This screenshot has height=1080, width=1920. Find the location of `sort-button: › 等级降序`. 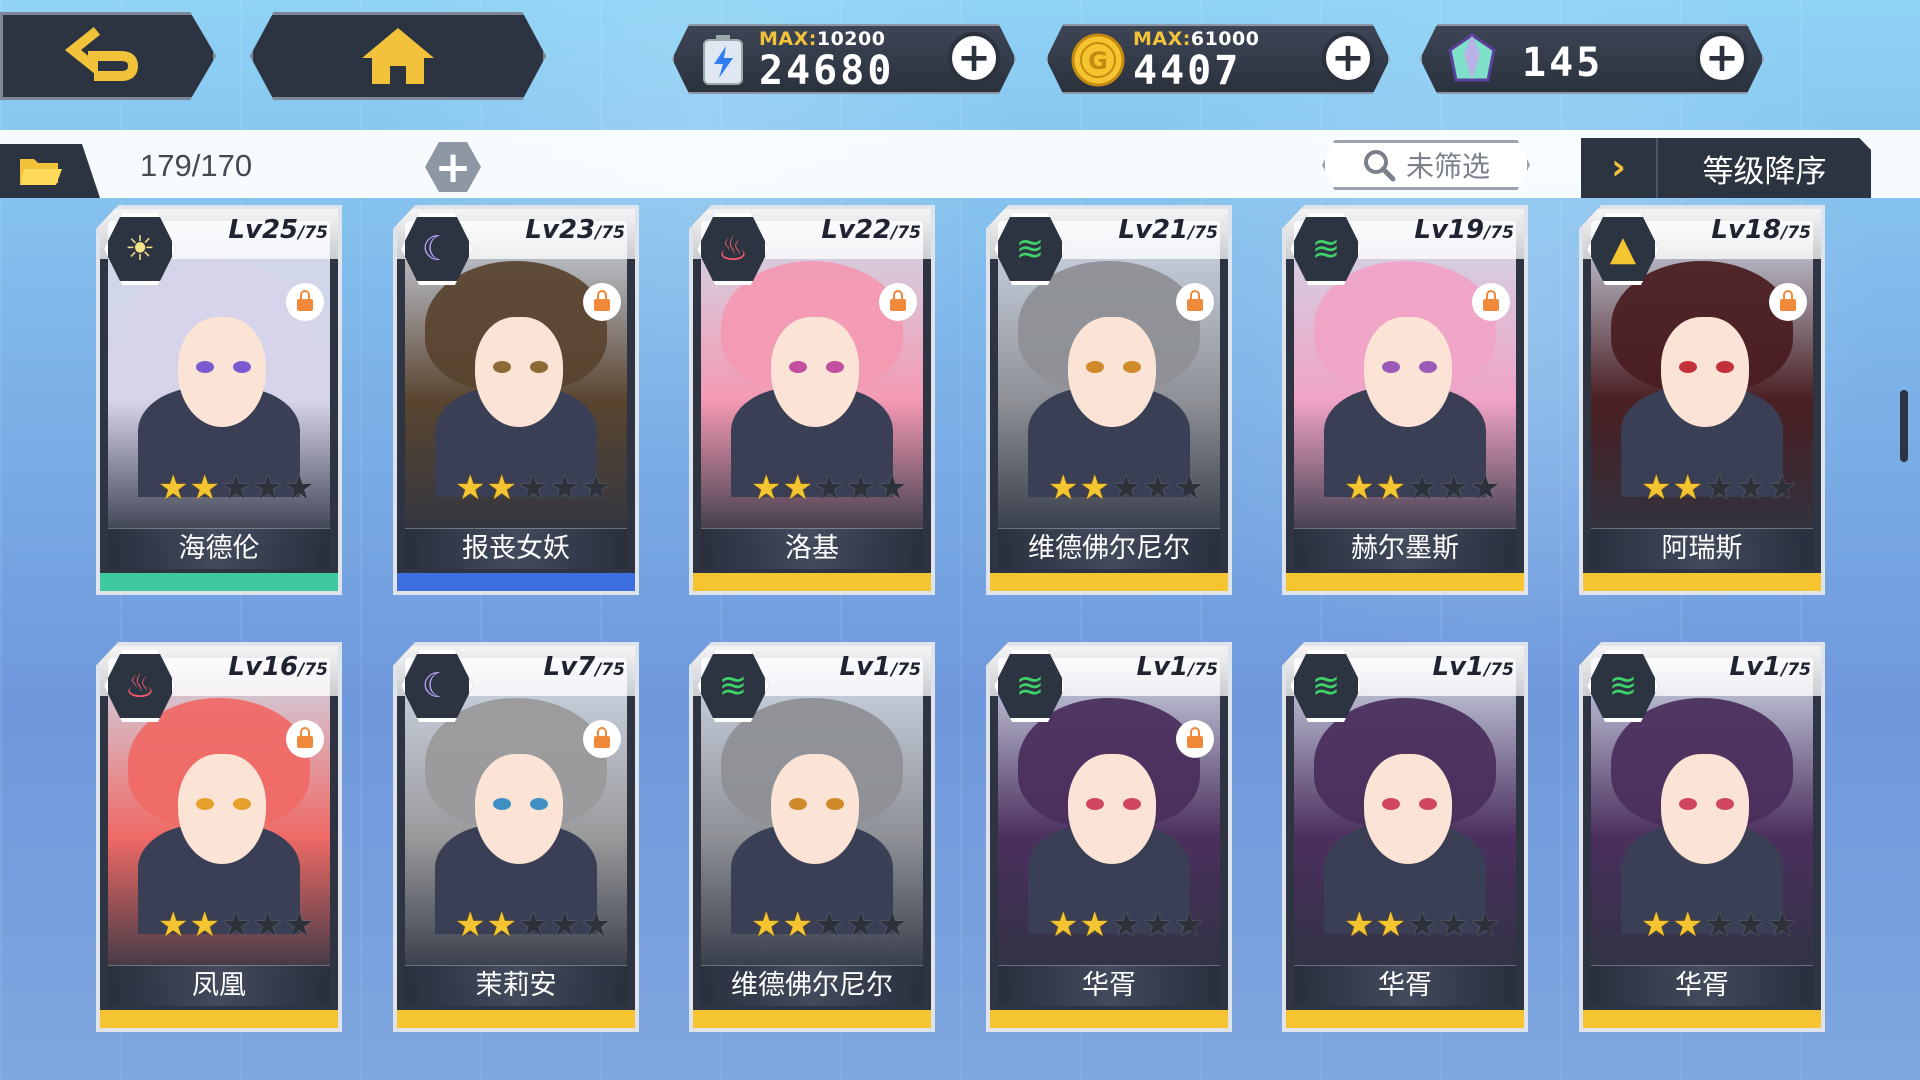

sort-button: › 等级降序 is located at coordinates (1726, 168).